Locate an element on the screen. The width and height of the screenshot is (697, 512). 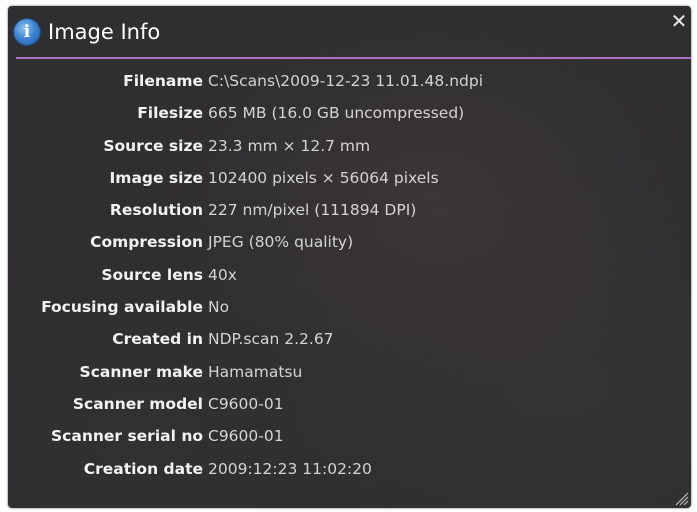
property-value: 40x is located at coordinates (222, 274).